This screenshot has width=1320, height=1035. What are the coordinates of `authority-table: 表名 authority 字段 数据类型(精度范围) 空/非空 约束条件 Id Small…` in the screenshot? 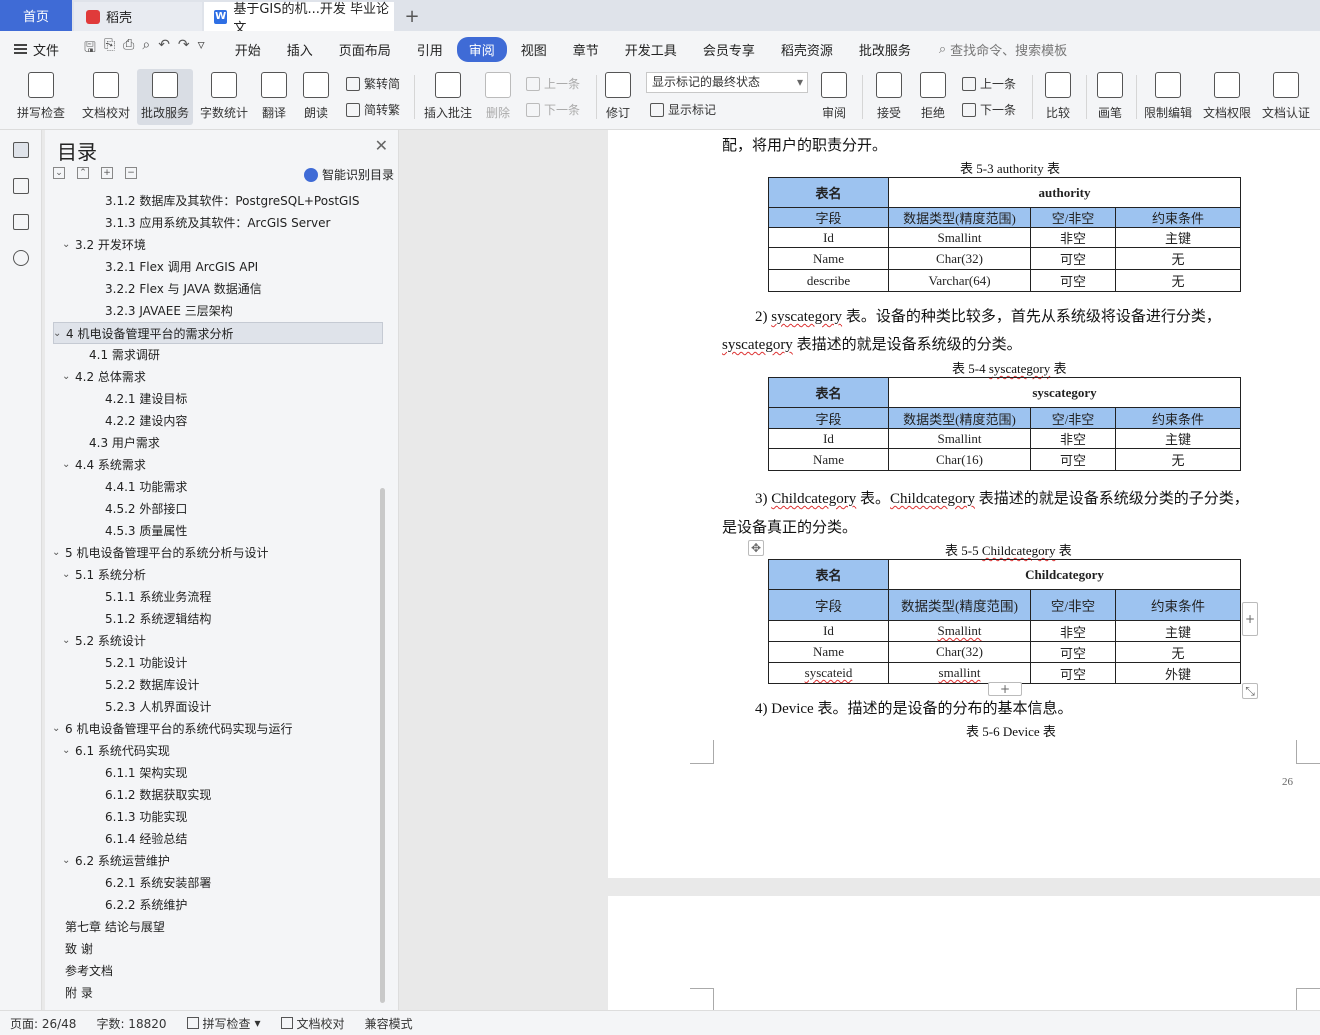 It's located at (1004, 234).